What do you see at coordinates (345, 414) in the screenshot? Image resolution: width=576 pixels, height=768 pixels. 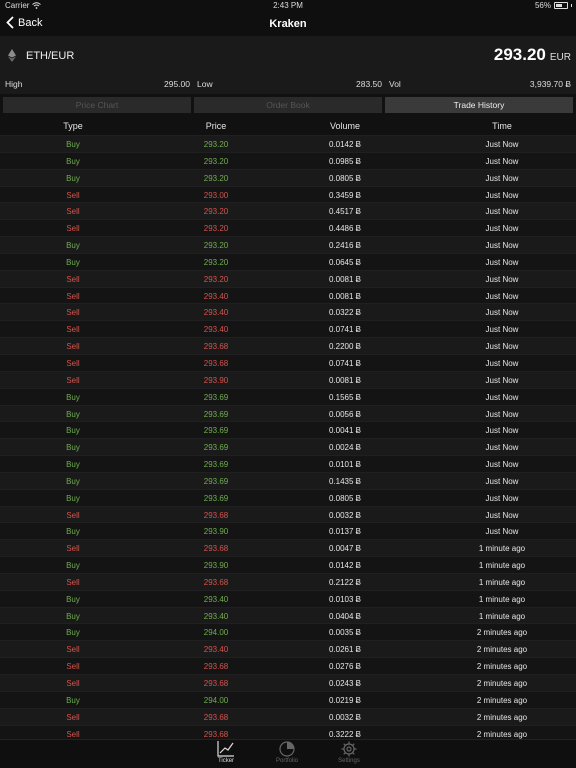 I see `cell-volume: 0.0056 Ƀ` at bounding box center [345, 414].